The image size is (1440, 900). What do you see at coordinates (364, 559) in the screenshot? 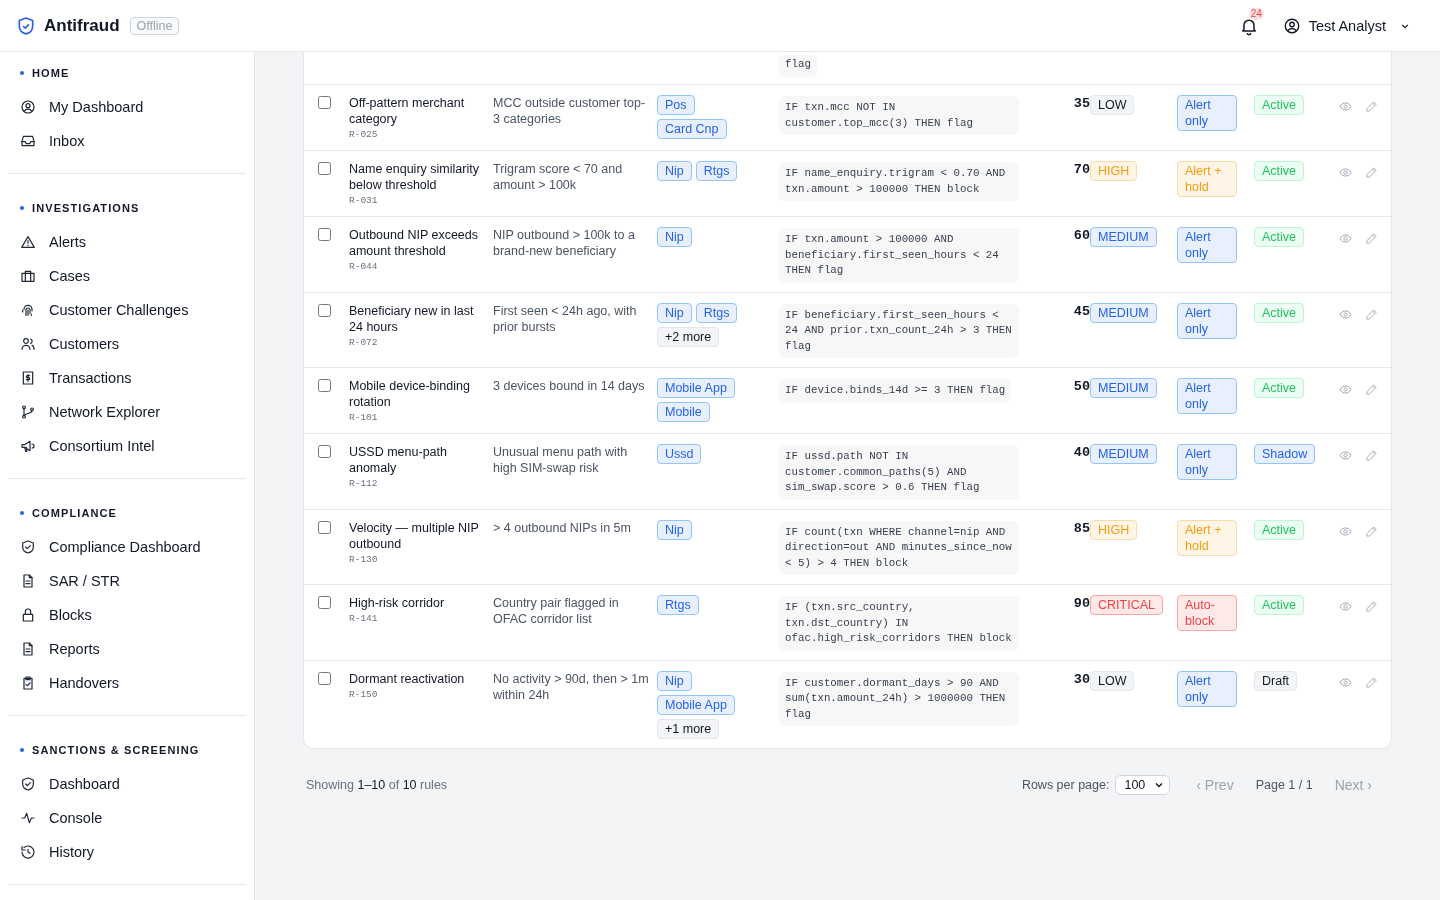
I see `rule-id: R-130` at bounding box center [364, 559].